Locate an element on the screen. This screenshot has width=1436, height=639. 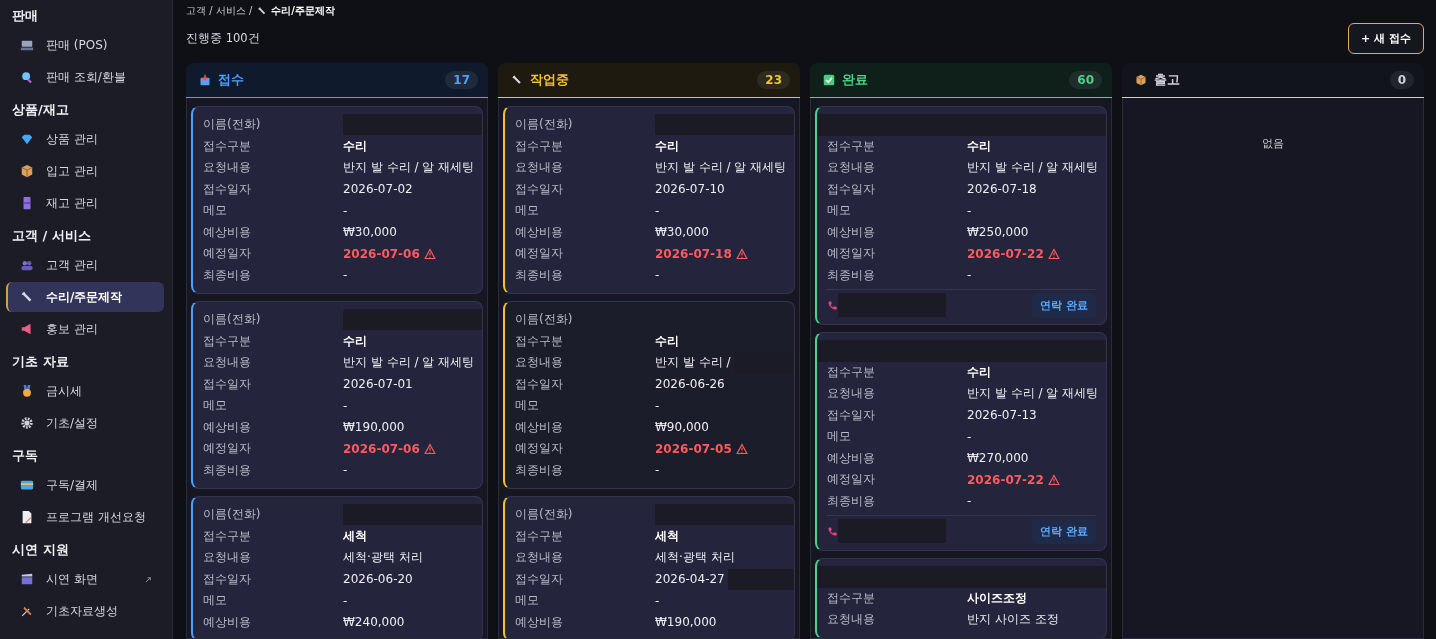
tools-icon is located at coordinates (27, 611).